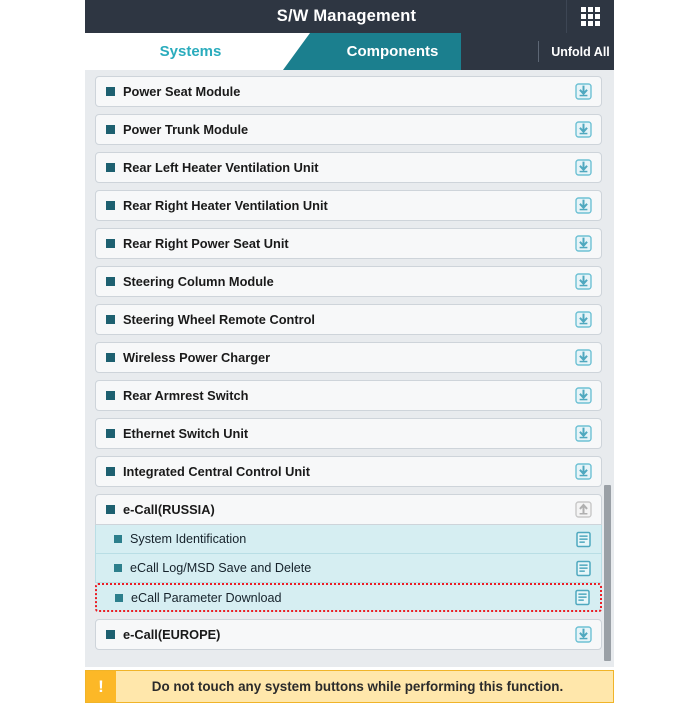  What do you see at coordinates (197, 357) in the screenshot?
I see `list-item-label: Wireless Power Charger` at bounding box center [197, 357].